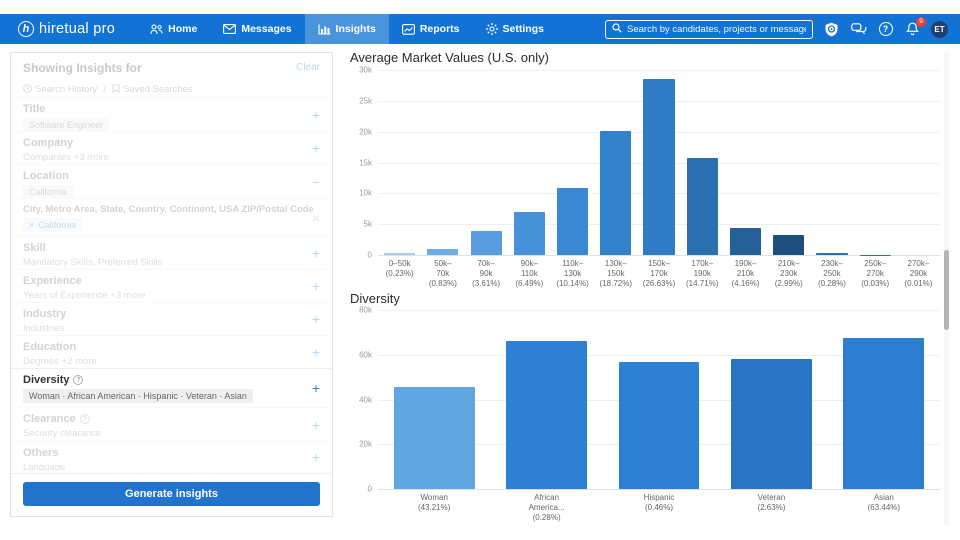  What do you see at coordinates (355, 29) in the screenshot?
I see `nav-item-label: Insights` at bounding box center [355, 29].